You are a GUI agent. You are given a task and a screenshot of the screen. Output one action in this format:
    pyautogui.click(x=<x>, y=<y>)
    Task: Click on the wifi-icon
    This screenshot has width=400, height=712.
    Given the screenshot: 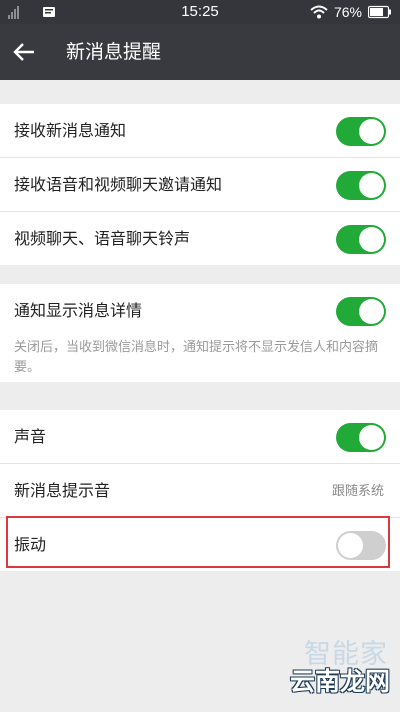 What is the action you would take?
    pyautogui.click(x=319, y=12)
    